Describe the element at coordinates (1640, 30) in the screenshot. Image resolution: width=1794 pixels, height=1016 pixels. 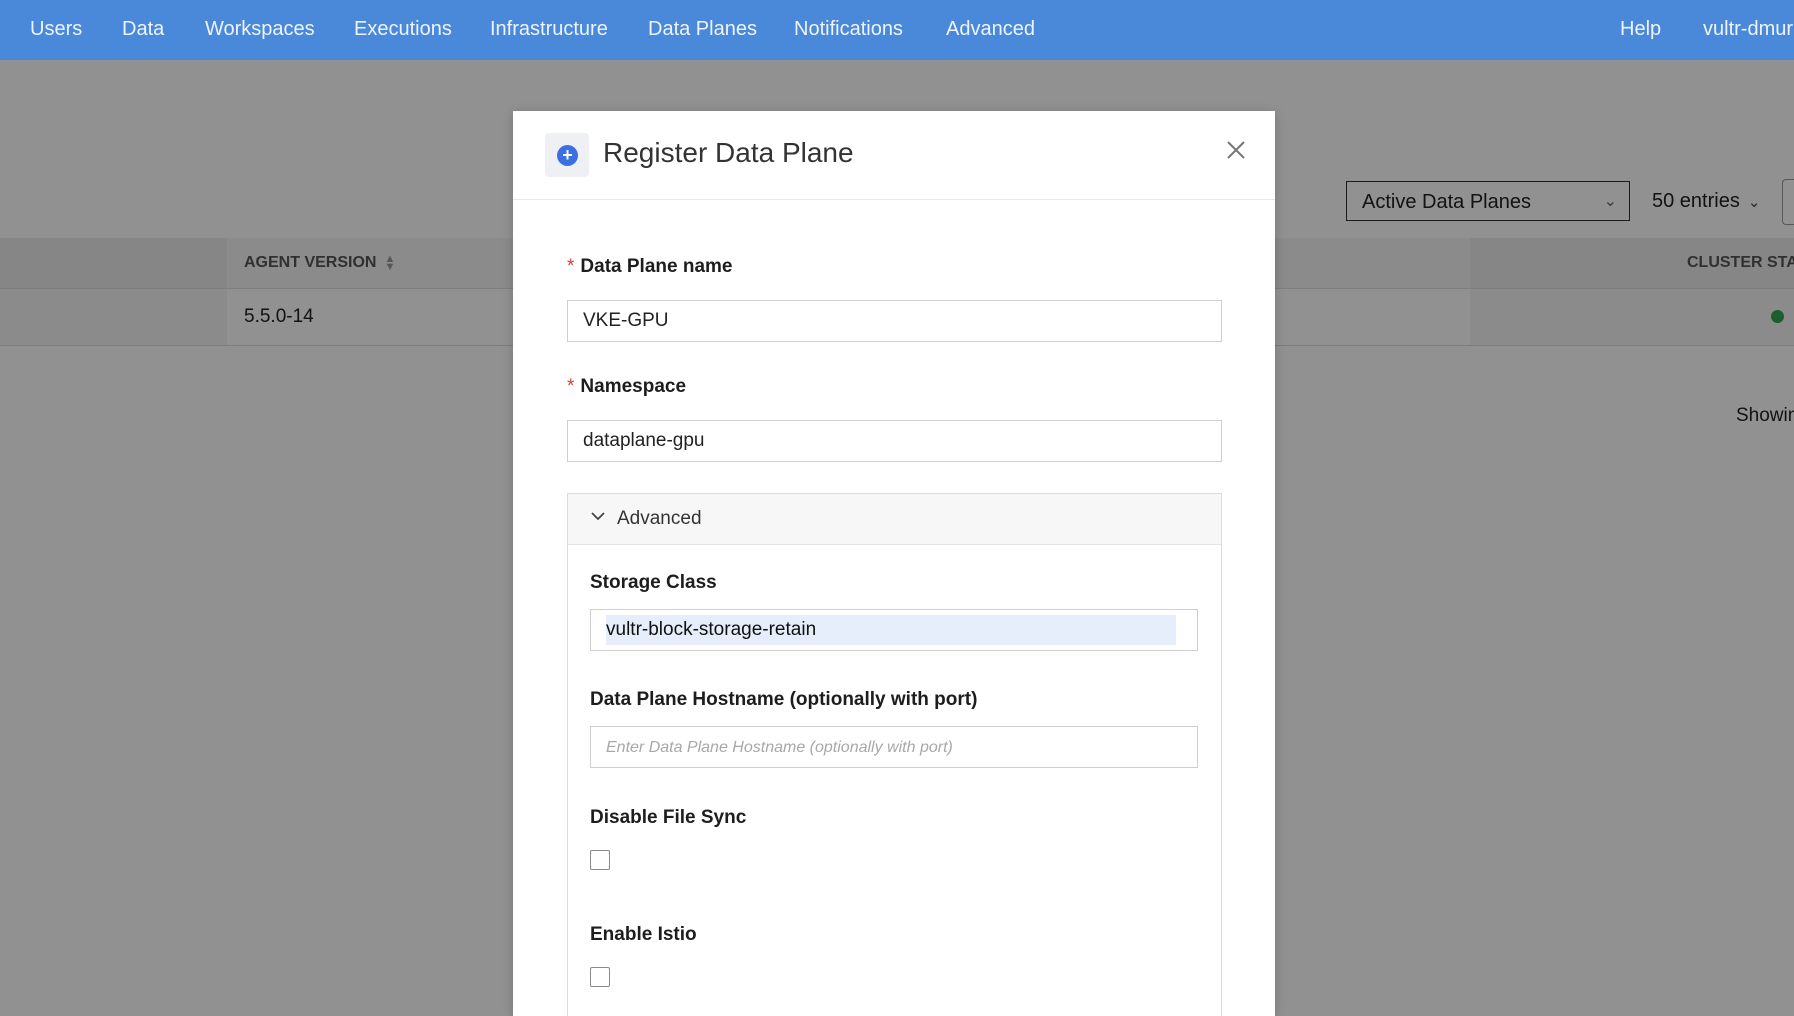
I see `nav-help-link: Help` at that location.